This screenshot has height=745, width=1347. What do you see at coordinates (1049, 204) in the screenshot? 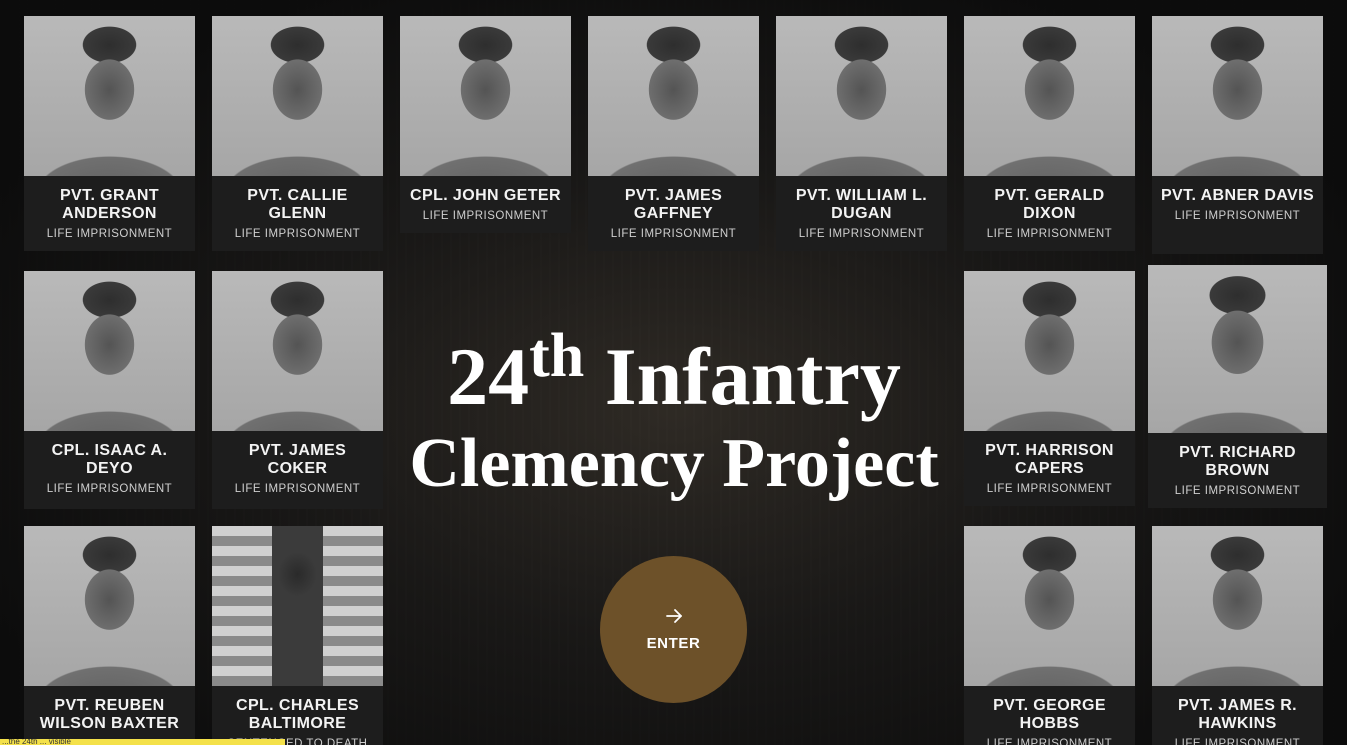
I see `soldier-name: PVT. GERALD DIXON` at bounding box center [1049, 204].